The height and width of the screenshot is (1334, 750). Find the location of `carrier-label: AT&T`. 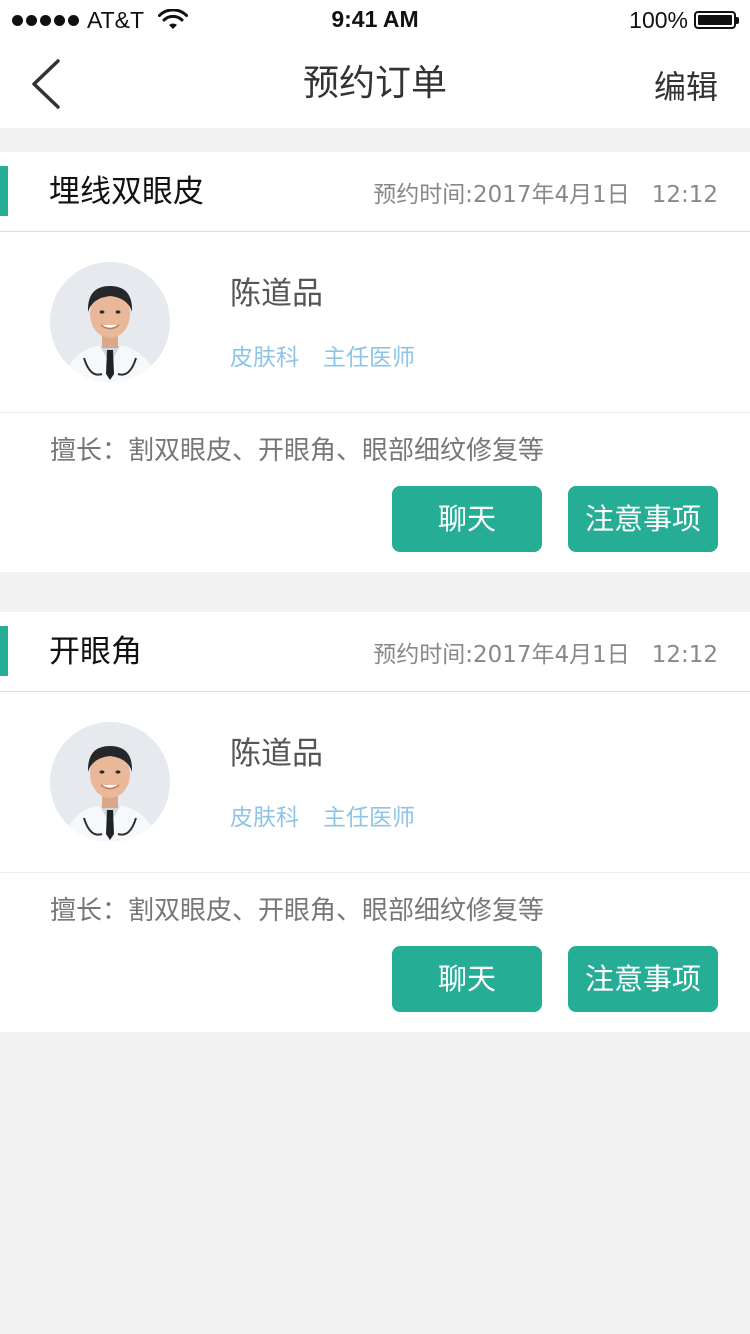

carrier-label: AT&T is located at coordinates (116, 19).